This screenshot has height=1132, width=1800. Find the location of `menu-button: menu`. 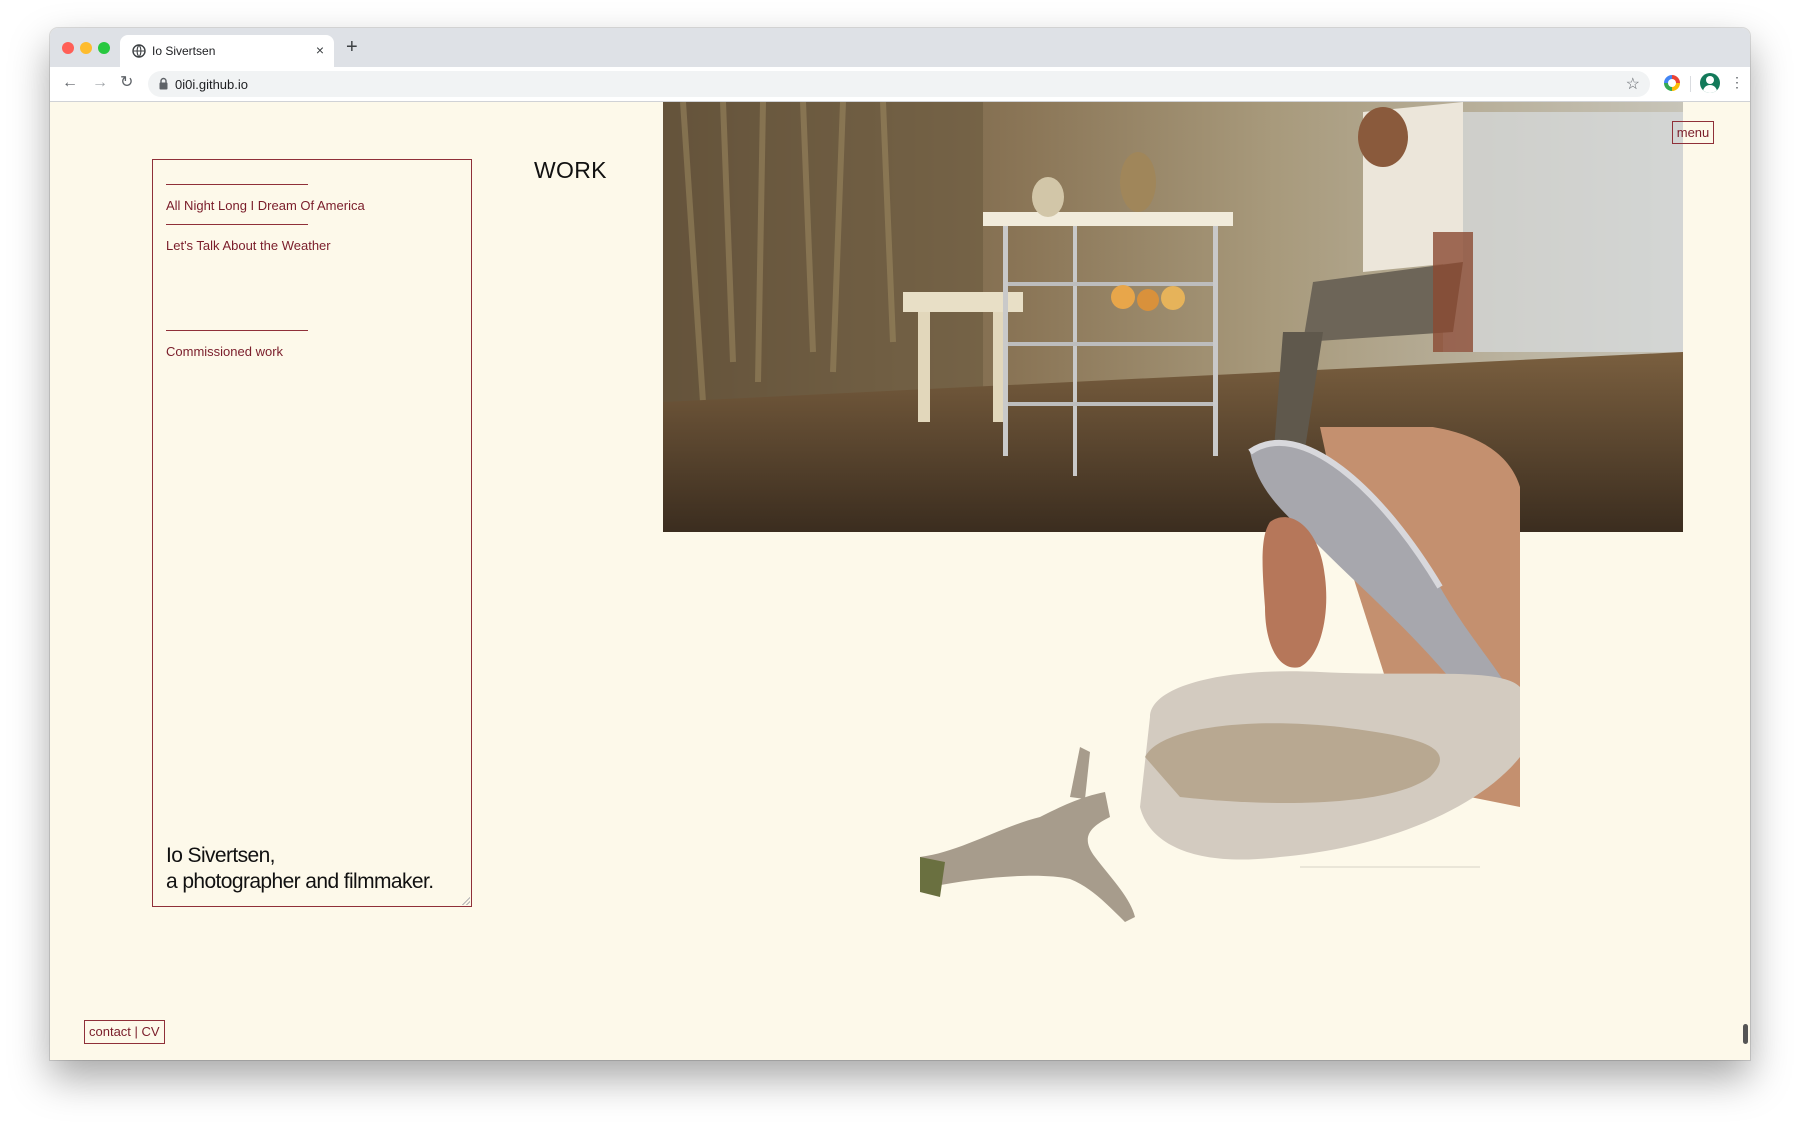

menu-button: menu is located at coordinates (1693, 132).